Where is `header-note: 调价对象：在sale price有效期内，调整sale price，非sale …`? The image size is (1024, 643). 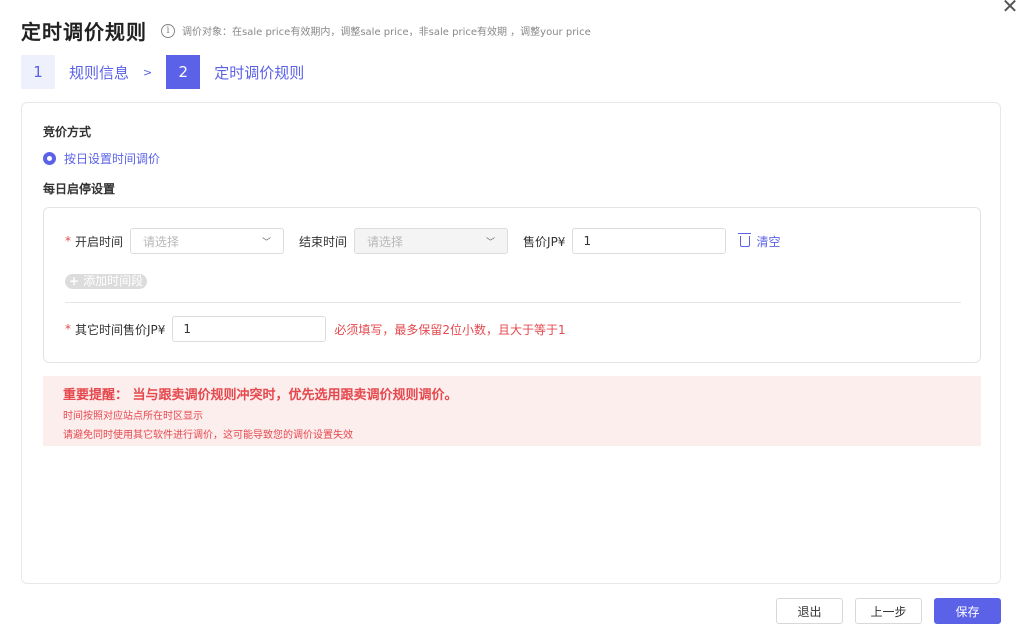
header-note: 调价对象：在sale price有效期内，调整sale price，非sale … is located at coordinates (386, 32).